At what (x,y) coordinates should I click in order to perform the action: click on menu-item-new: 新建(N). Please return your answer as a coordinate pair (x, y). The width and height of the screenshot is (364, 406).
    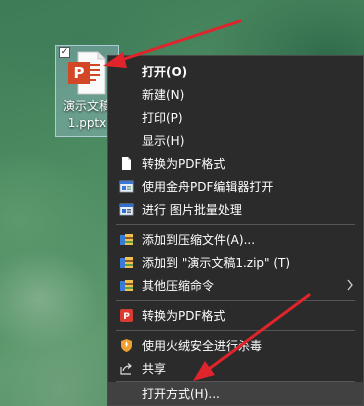
    Looking at the image, I should click on (235, 94).